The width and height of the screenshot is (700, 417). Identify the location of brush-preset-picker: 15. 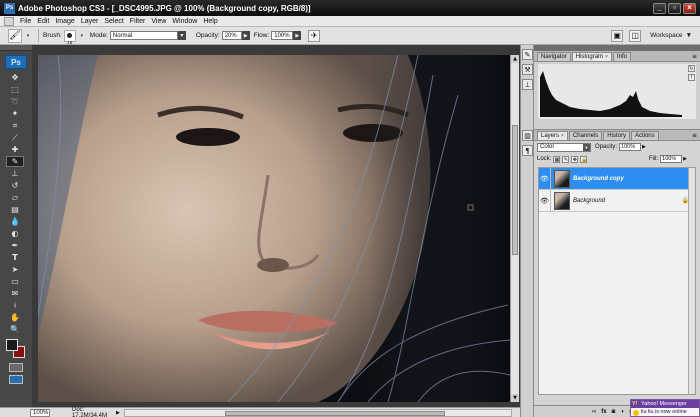
(69, 37).